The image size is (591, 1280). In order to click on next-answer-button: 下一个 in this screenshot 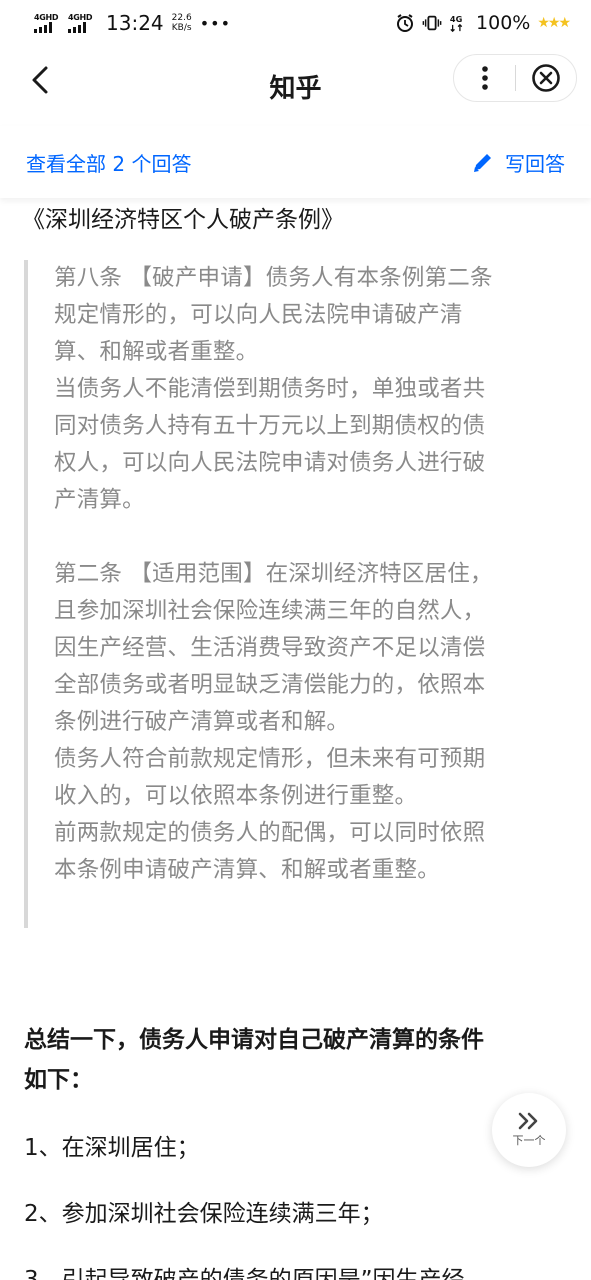, I will do `click(529, 1130)`.